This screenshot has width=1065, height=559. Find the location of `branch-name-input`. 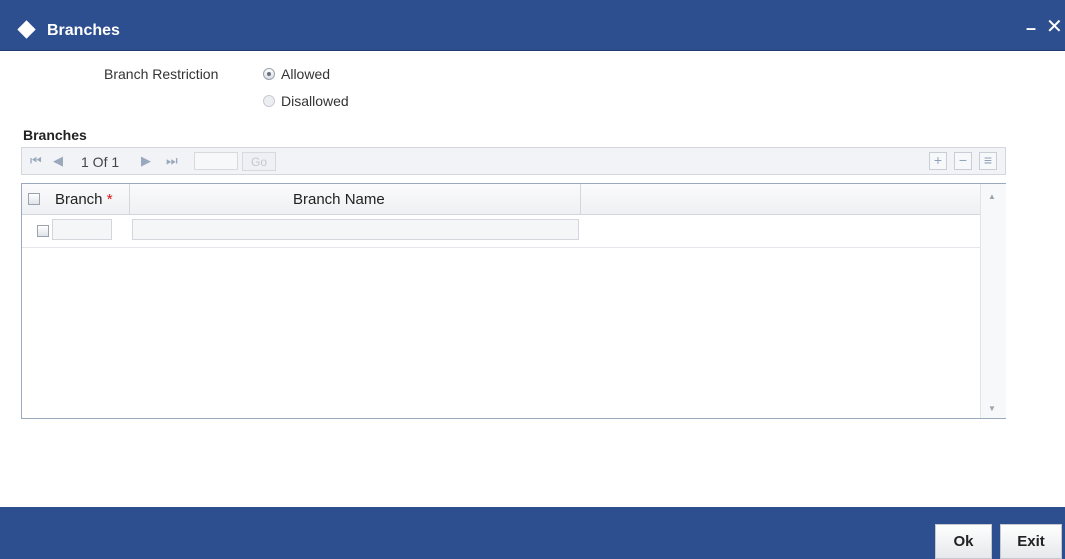

branch-name-input is located at coordinates (355, 229).